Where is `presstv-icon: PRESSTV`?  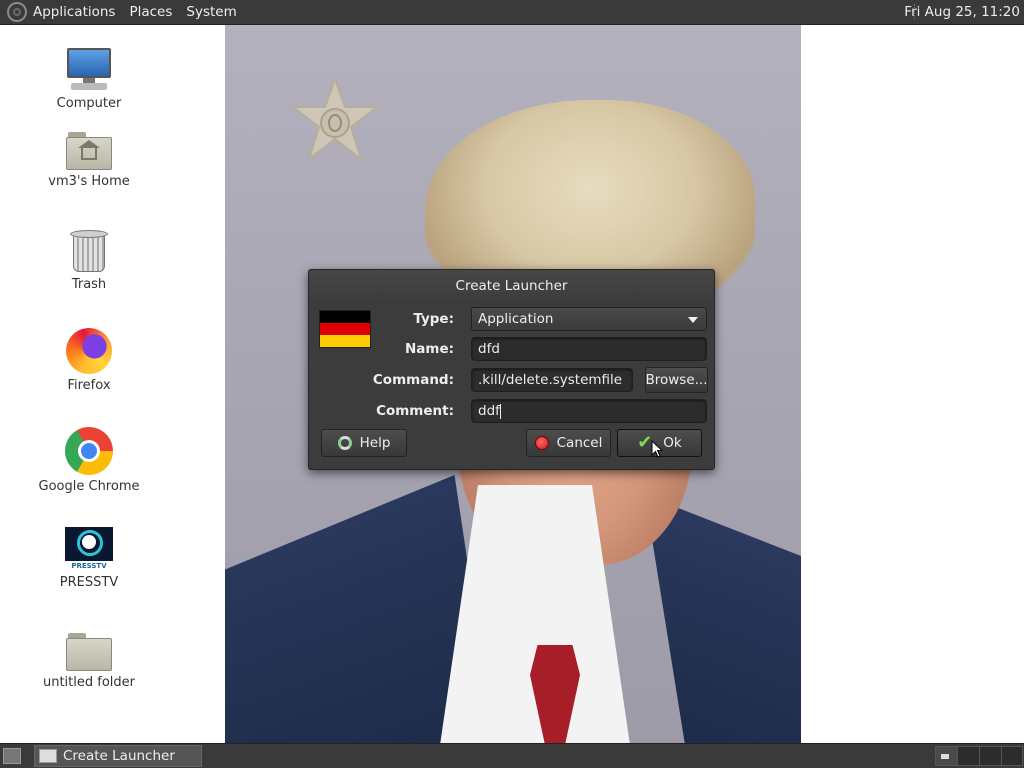
presstv-icon: PRESSTV is located at coordinates (89, 549).